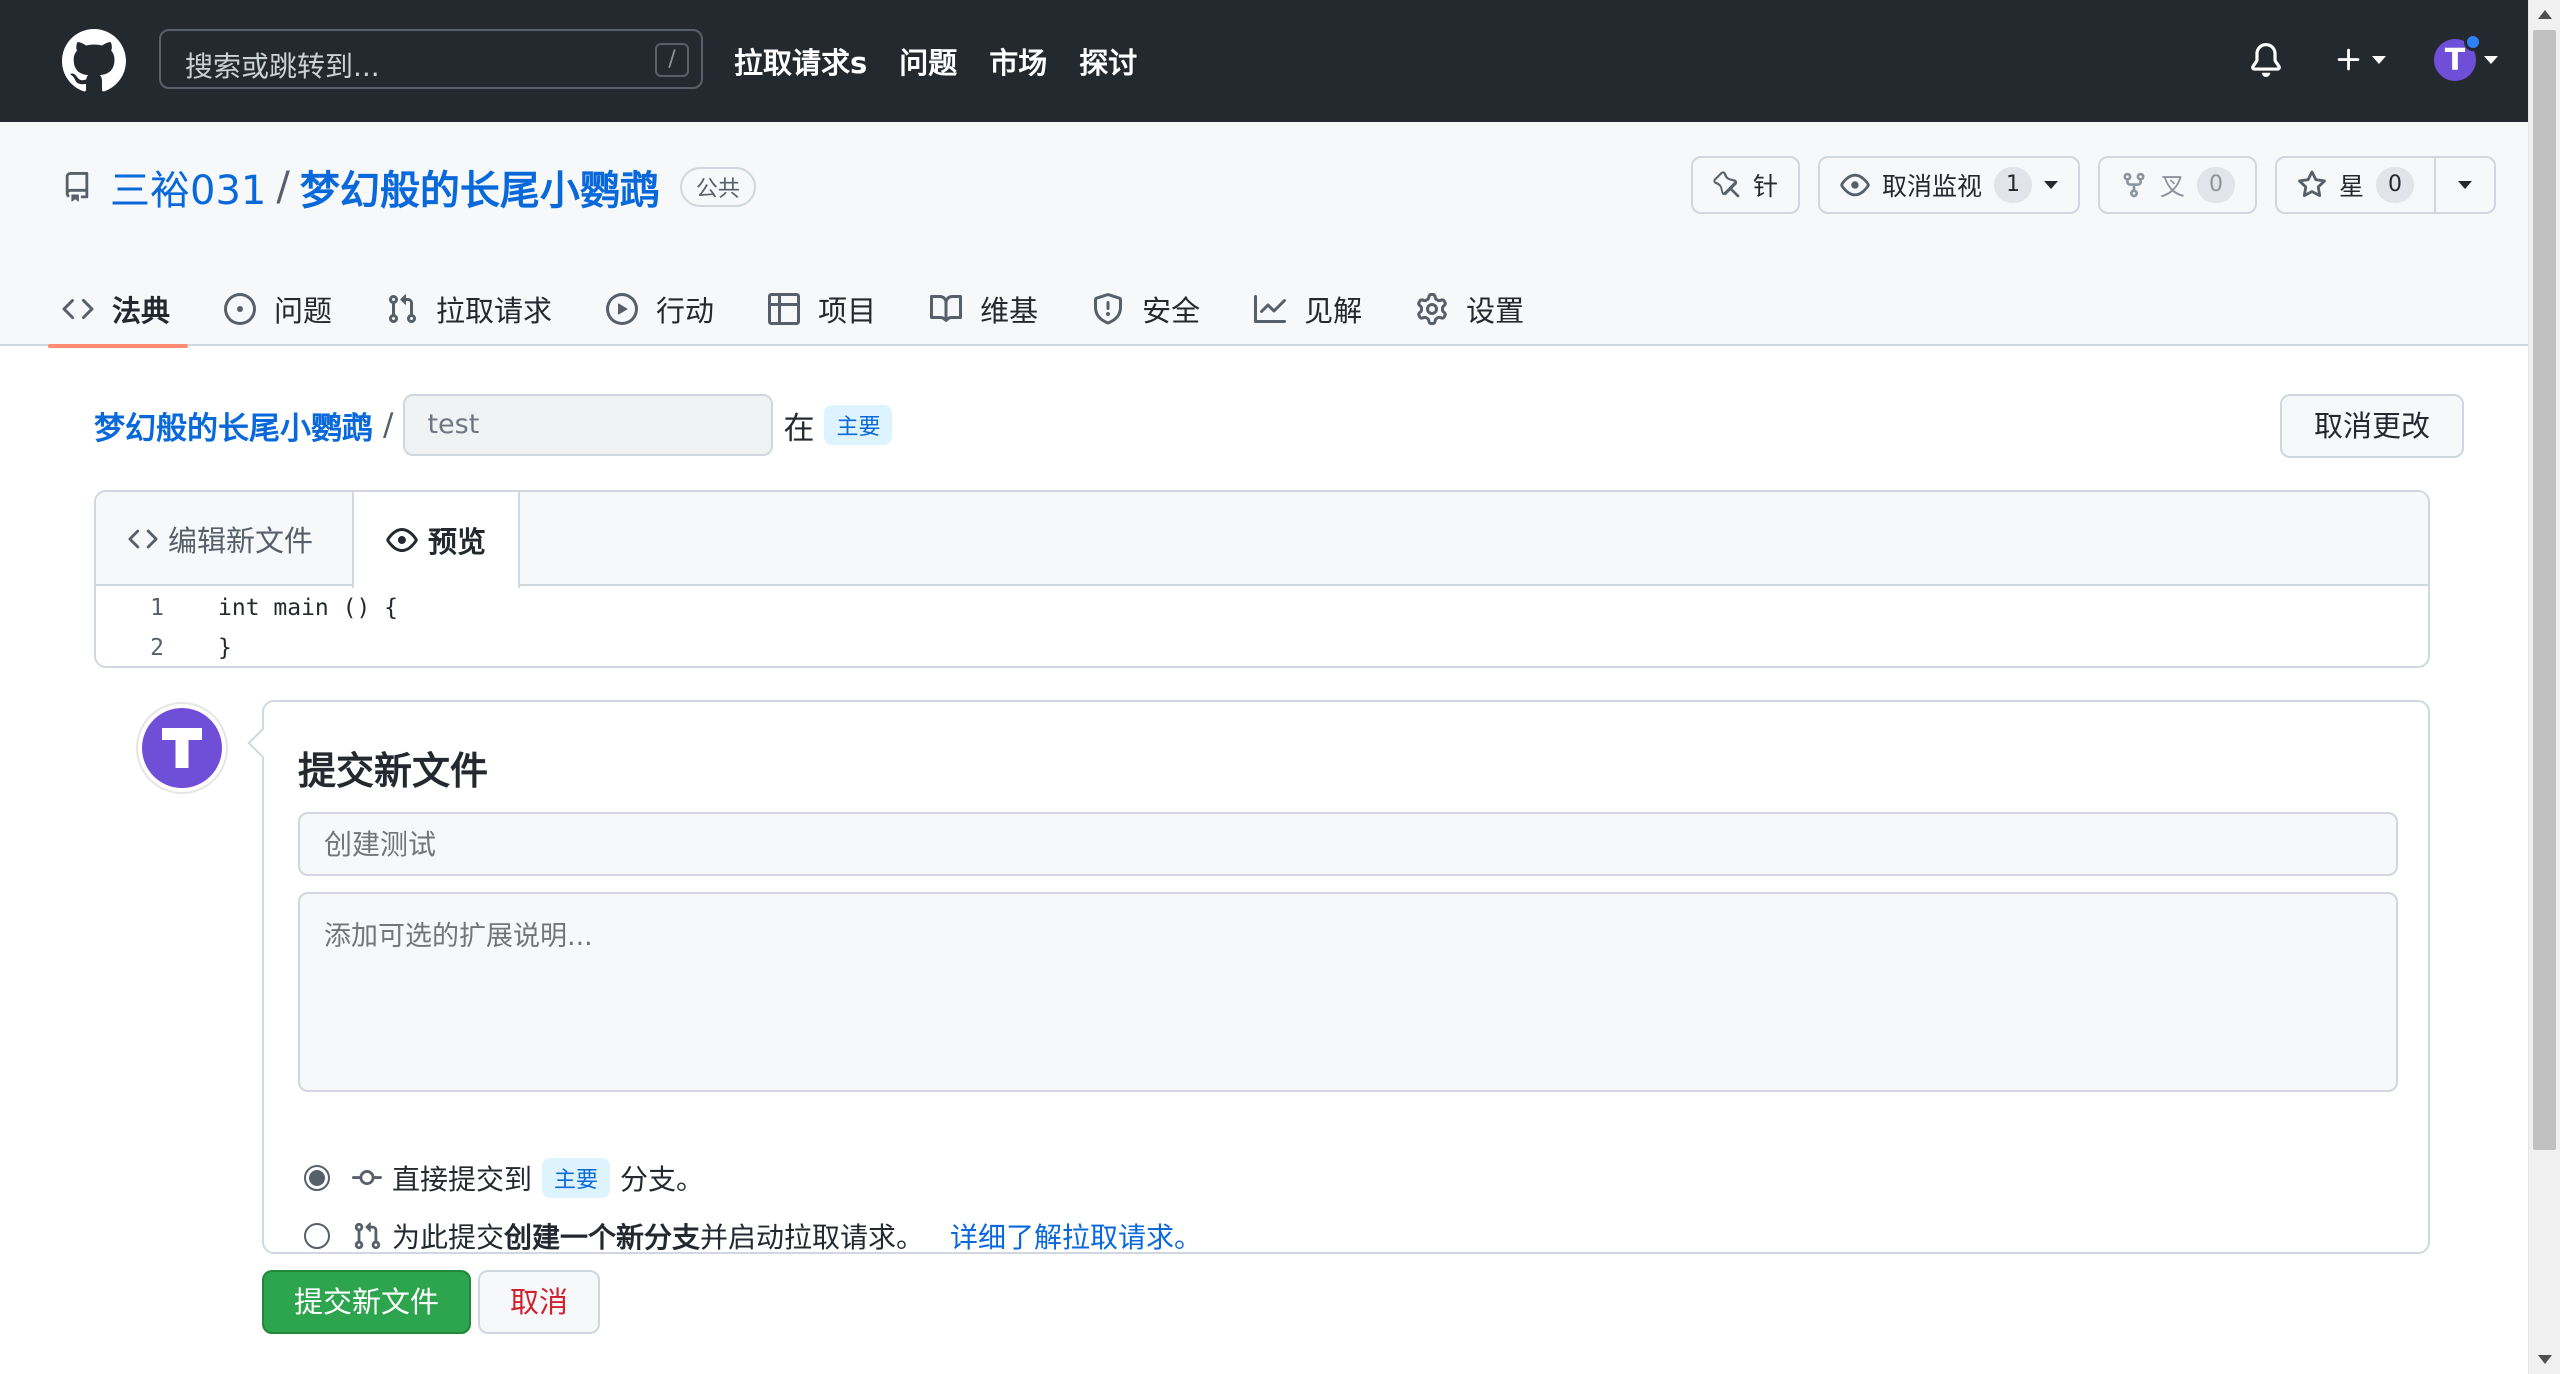 This screenshot has width=2560, height=1374. I want to click on global-header: 搜索或跳转到... / 拉取请求s 问题 市场 探讨 T, so click(1264, 61).